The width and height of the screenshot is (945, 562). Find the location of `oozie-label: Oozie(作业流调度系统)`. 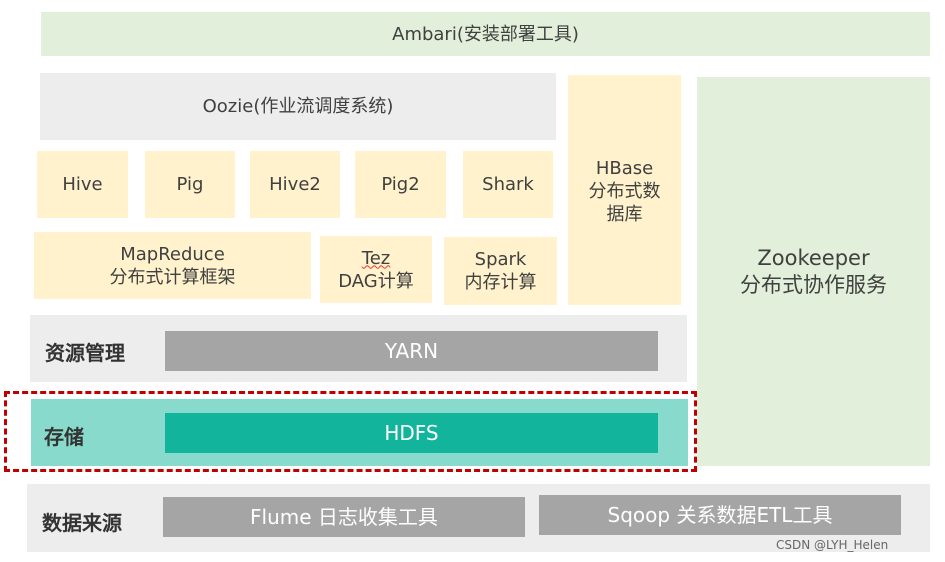

oozie-label: Oozie(作业流调度系统) is located at coordinates (298, 106).